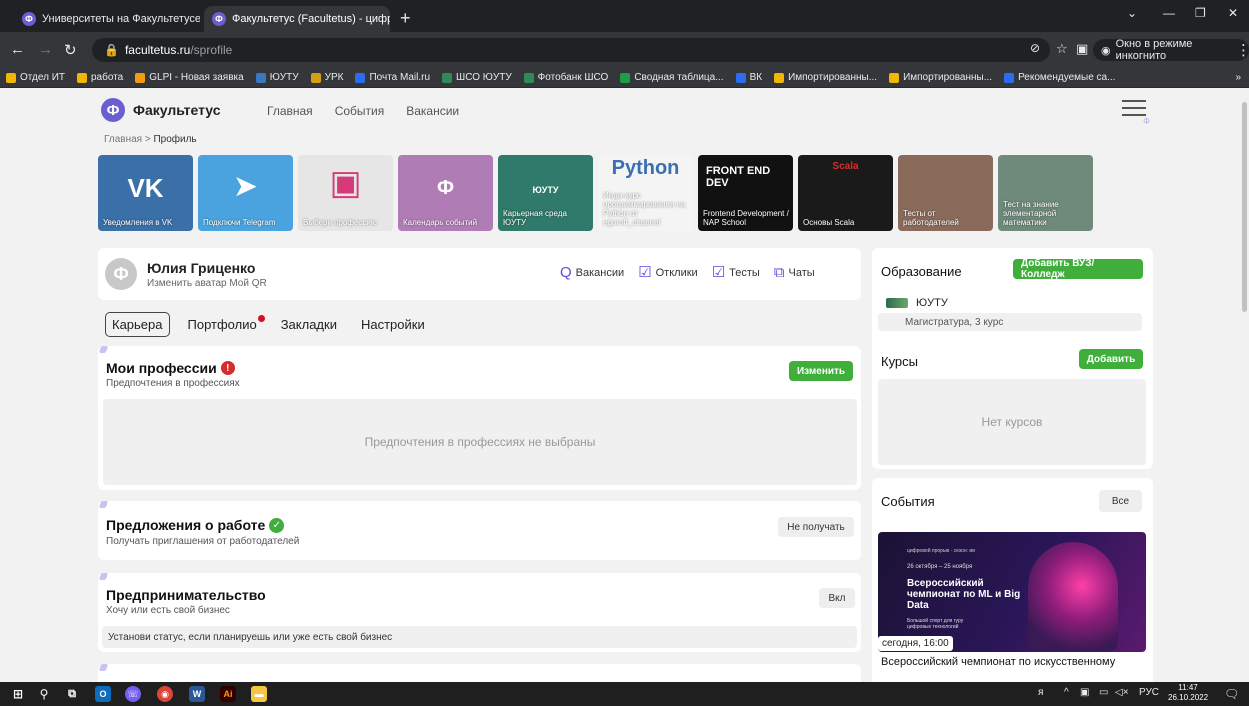  What do you see at coordinates (197, 694) in the screenshot?
I see `word-icon: W` at bounding box center [197, 694].